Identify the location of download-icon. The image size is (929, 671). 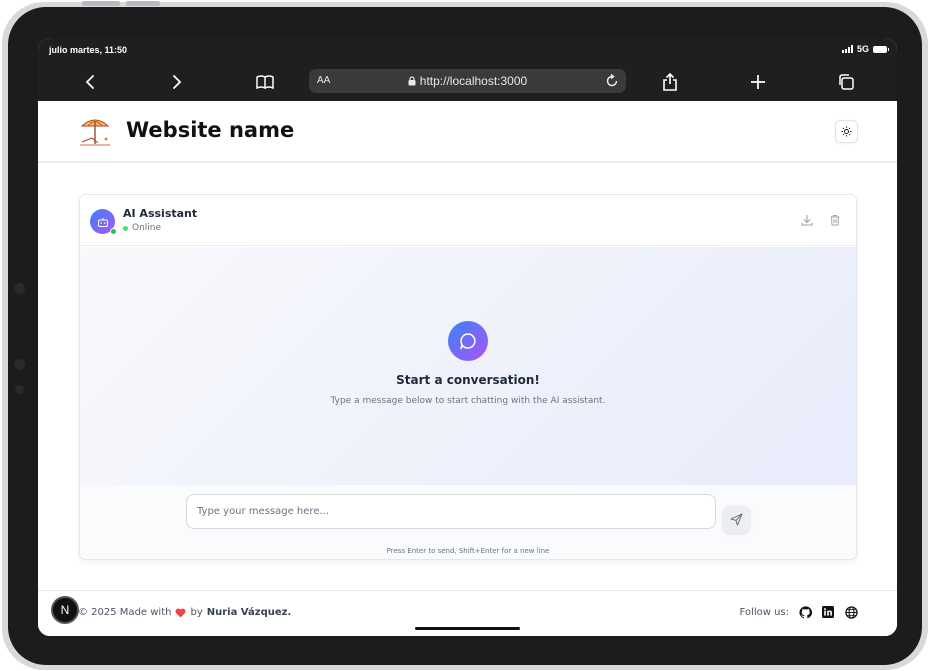
(807, 220).